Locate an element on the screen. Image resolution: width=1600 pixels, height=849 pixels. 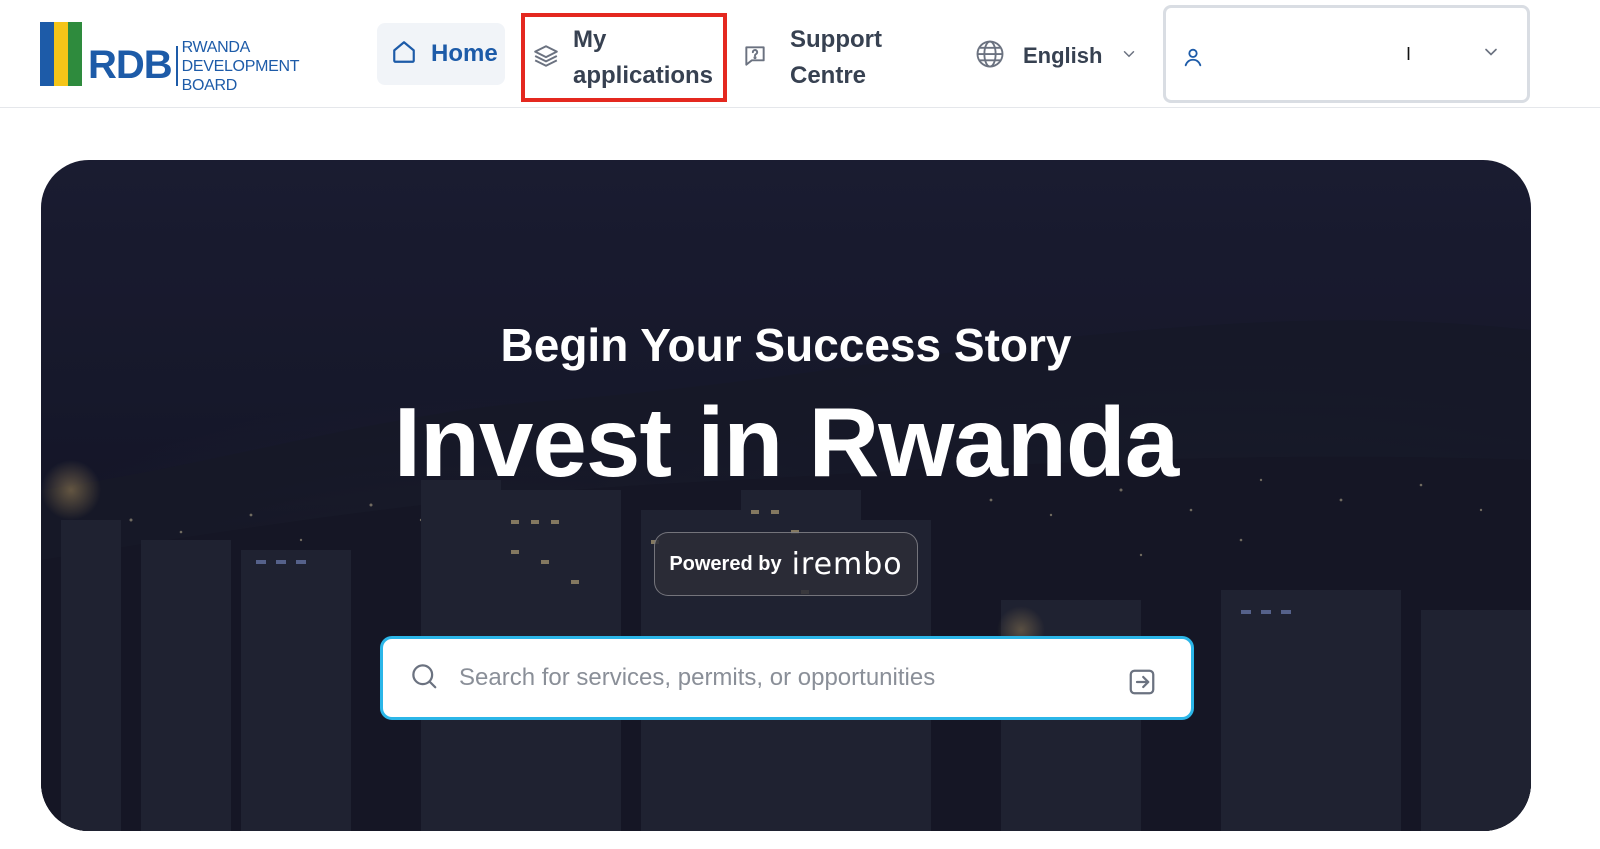
hero-subtitle: Begin Your Success Story is located at coordinates (786, 345).